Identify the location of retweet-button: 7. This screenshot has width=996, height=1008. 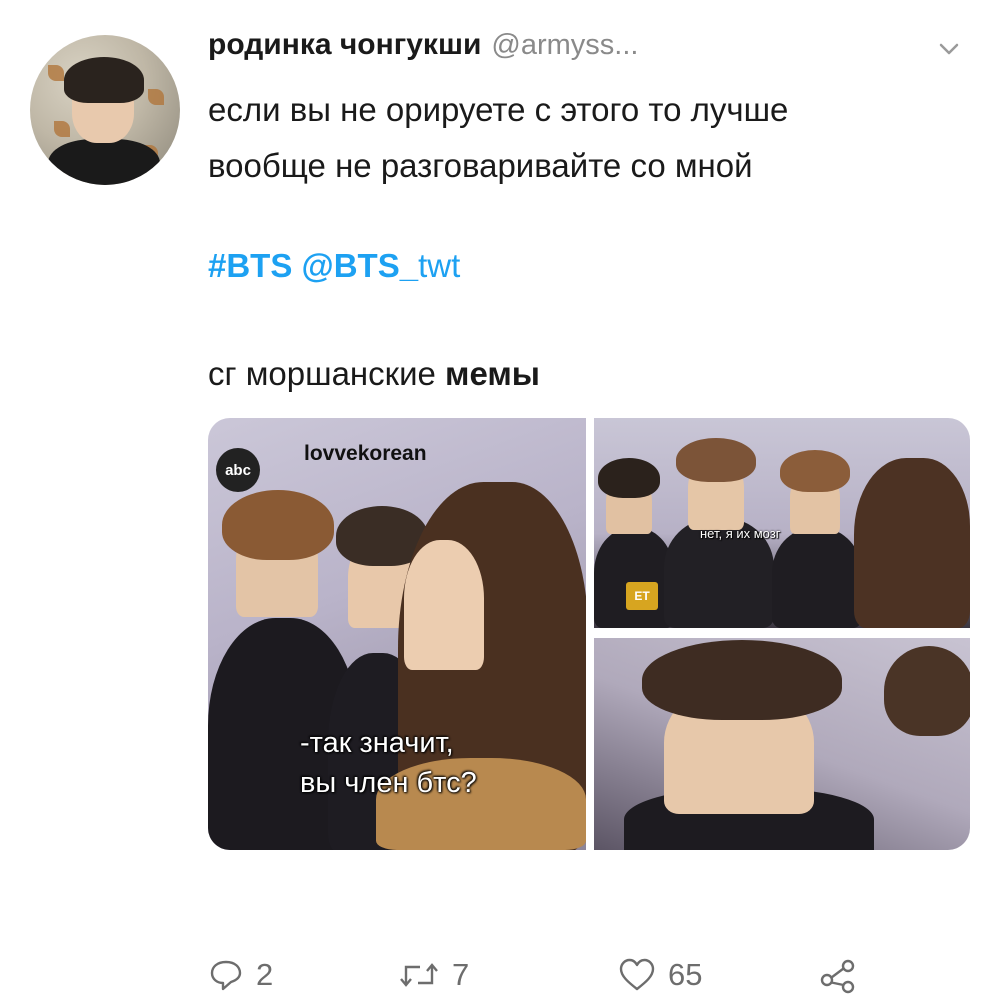
(508, 975).